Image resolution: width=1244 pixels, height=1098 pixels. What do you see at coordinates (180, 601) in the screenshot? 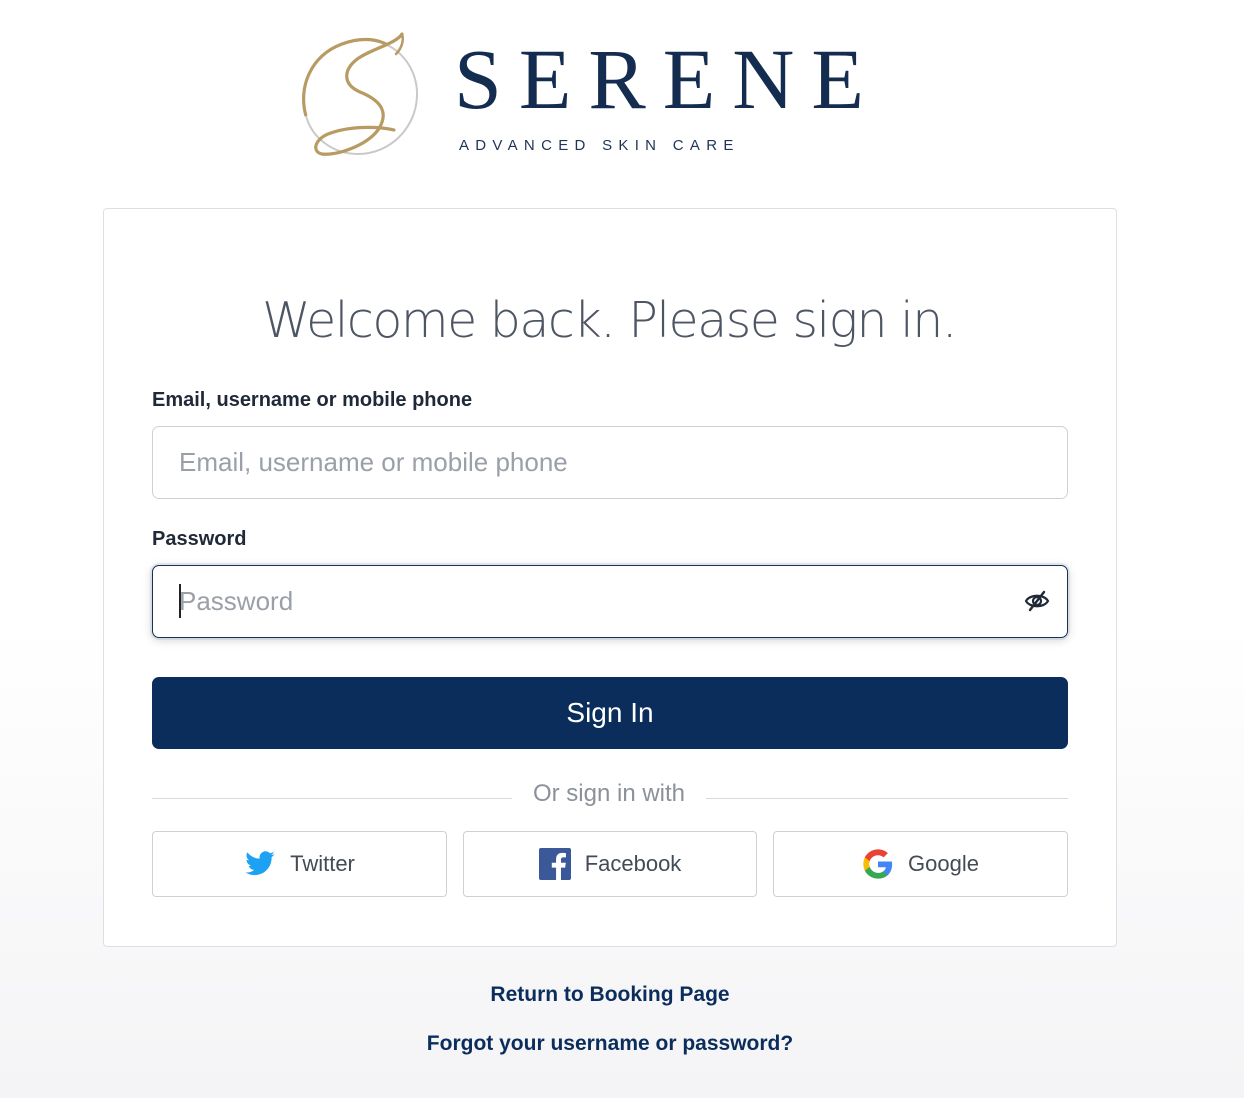
I see `text-cursor` at bounding box center [180, 601].